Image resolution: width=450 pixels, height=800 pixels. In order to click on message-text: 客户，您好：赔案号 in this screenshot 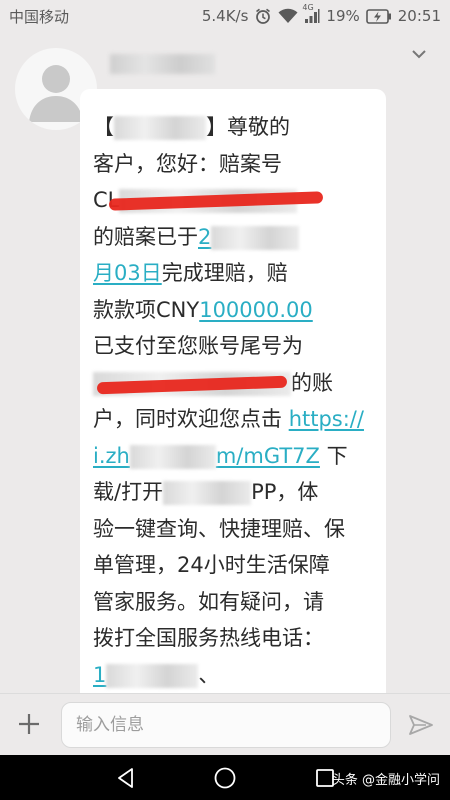, I will do `click(187, 163)`.